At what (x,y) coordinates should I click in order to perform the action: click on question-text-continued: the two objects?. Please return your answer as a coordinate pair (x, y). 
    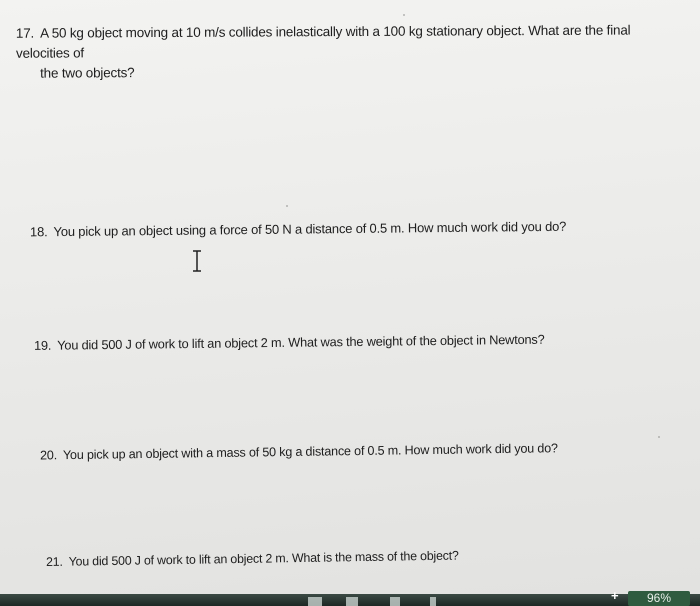
    Looking at the image, I should click on (87, 73).